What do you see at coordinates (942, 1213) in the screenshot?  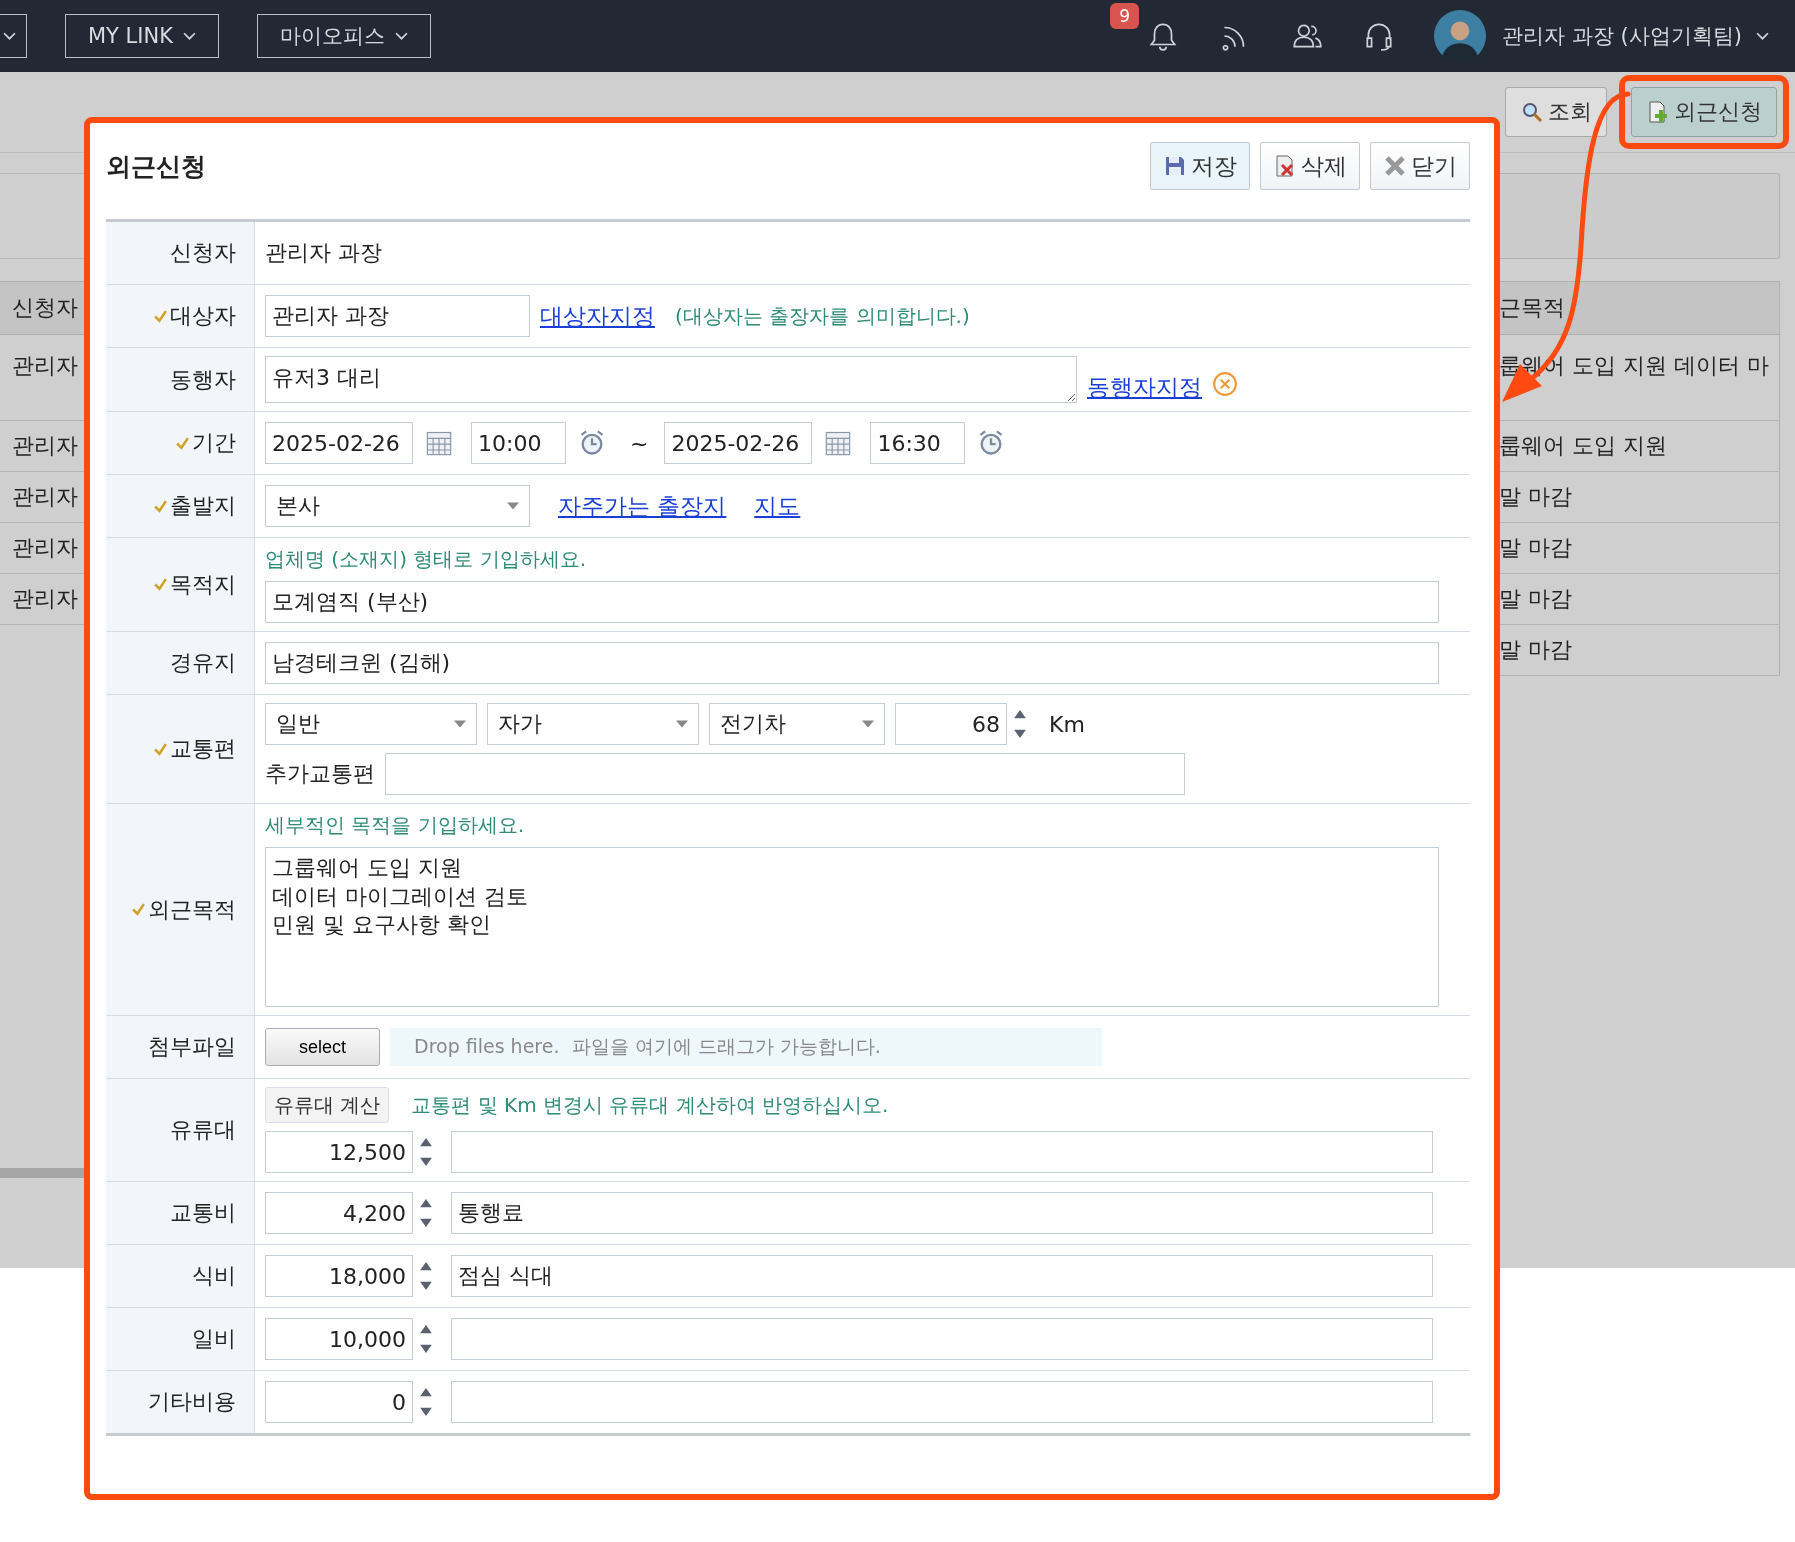 I see `text-input: 통행료` at bounding box center [942, 1213].